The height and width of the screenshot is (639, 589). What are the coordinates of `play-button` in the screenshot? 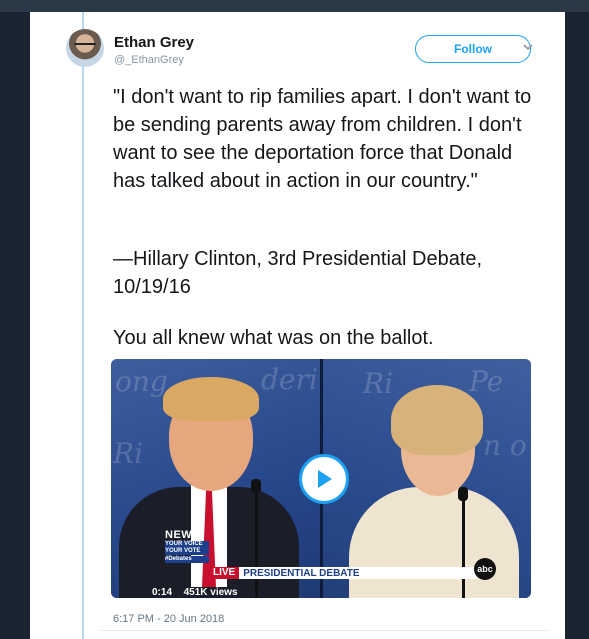 It's located at (324, 479).